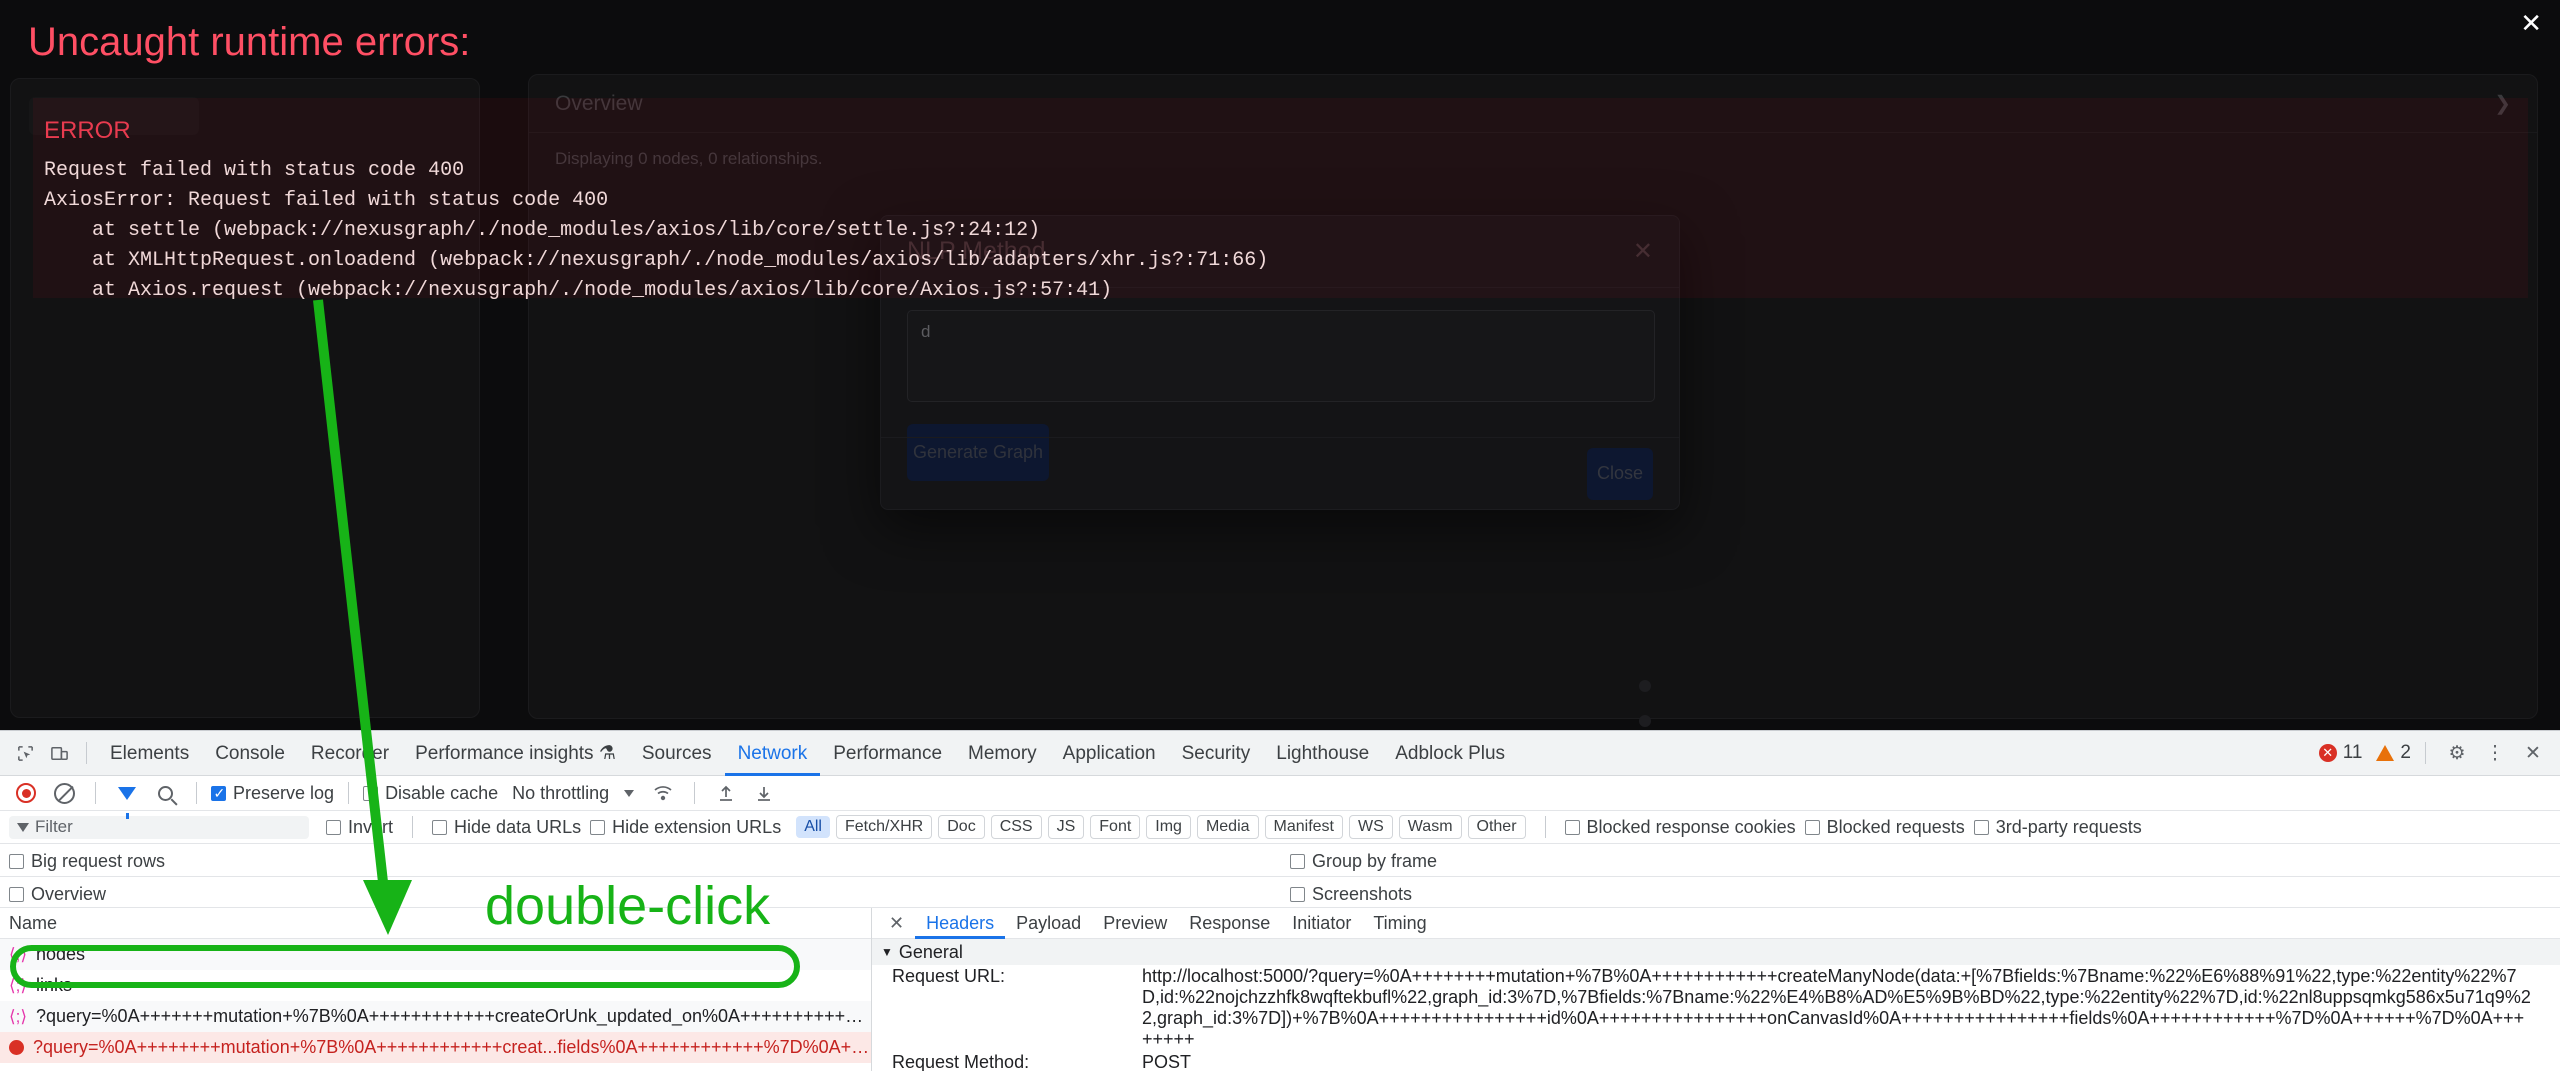  I want to click on big-request-rows-checkbox: Big request rows, so click(87, 861).